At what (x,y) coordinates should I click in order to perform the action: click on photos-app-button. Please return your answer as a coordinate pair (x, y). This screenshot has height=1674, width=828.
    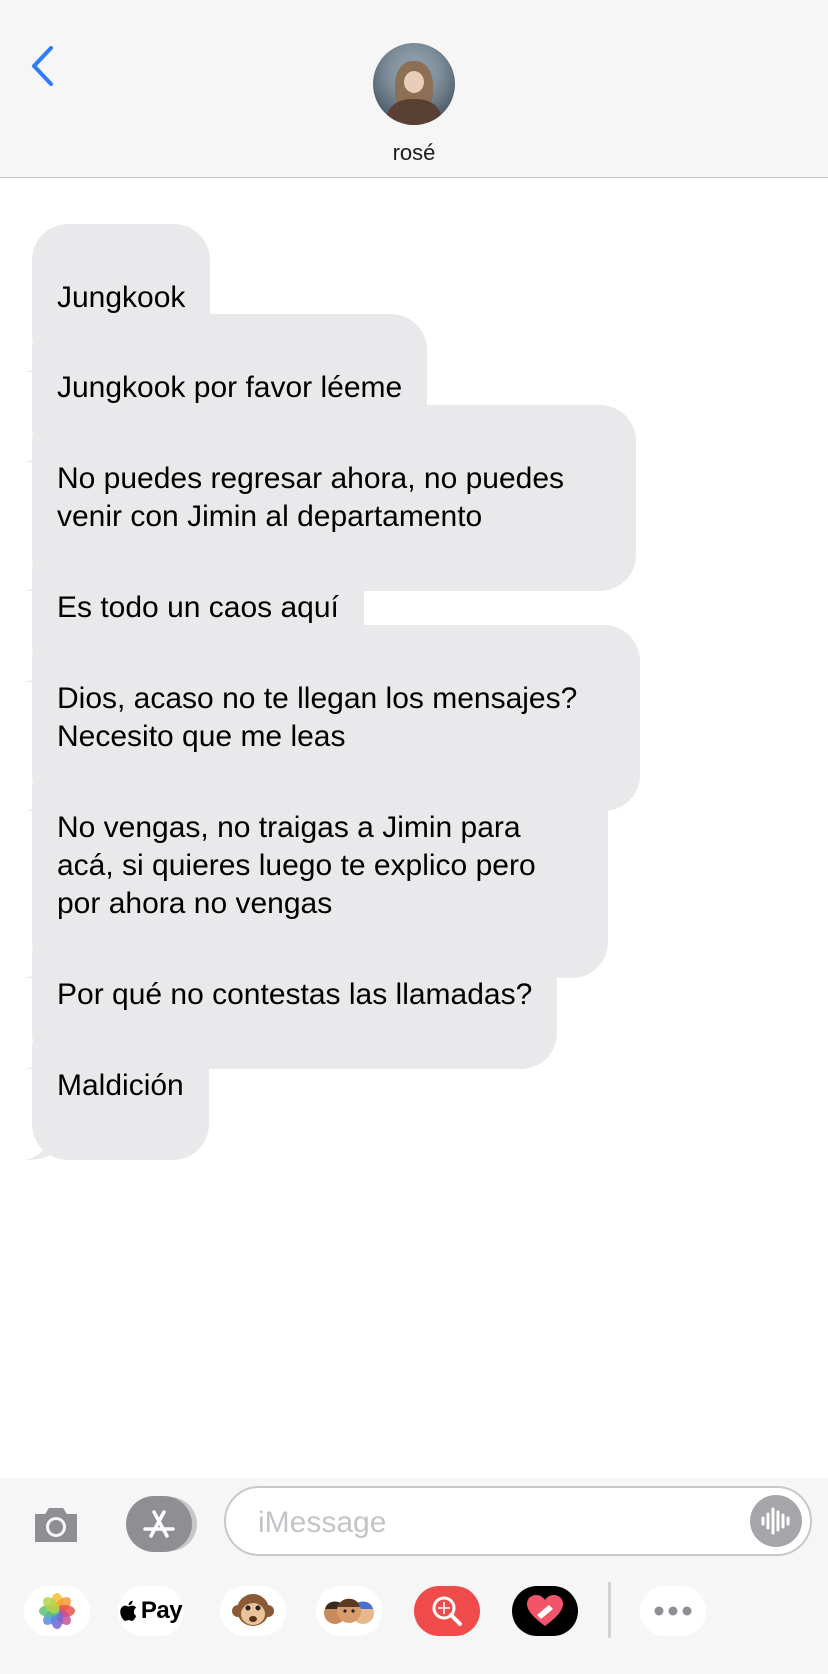
    Looking at the image, I should click on (57, 1611).